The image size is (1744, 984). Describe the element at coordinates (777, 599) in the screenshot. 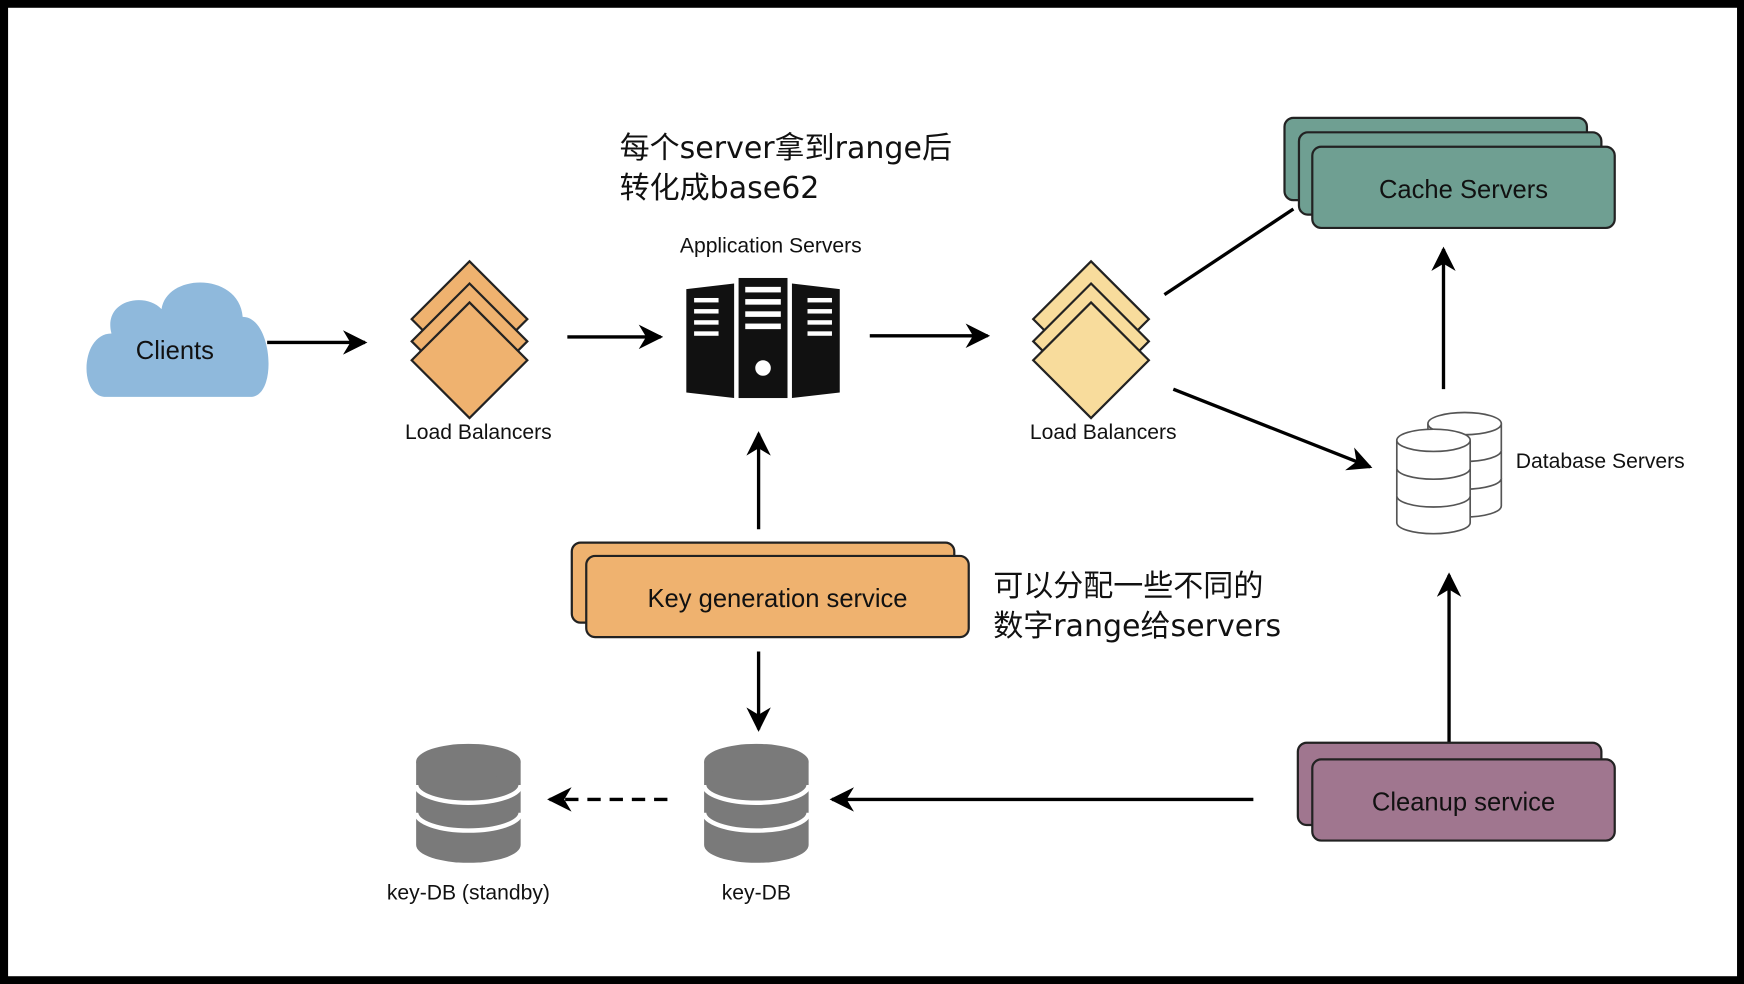

I see `key-generation-label: Key generation service` at that location.